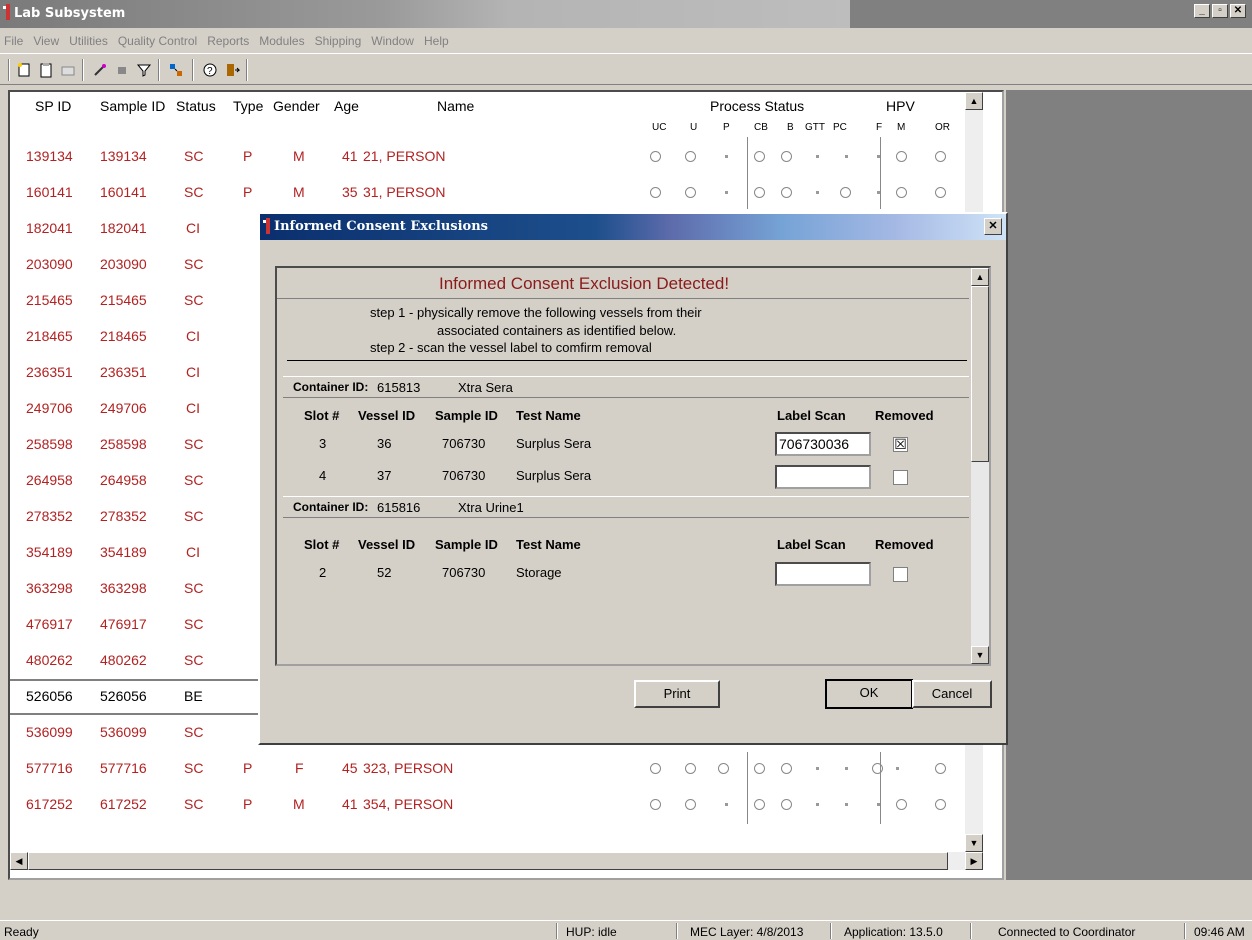 The height and width of the screenshot is (940, 1252). I want to click on dialog-scroll-down-icon: ▼, so click(980, 655).